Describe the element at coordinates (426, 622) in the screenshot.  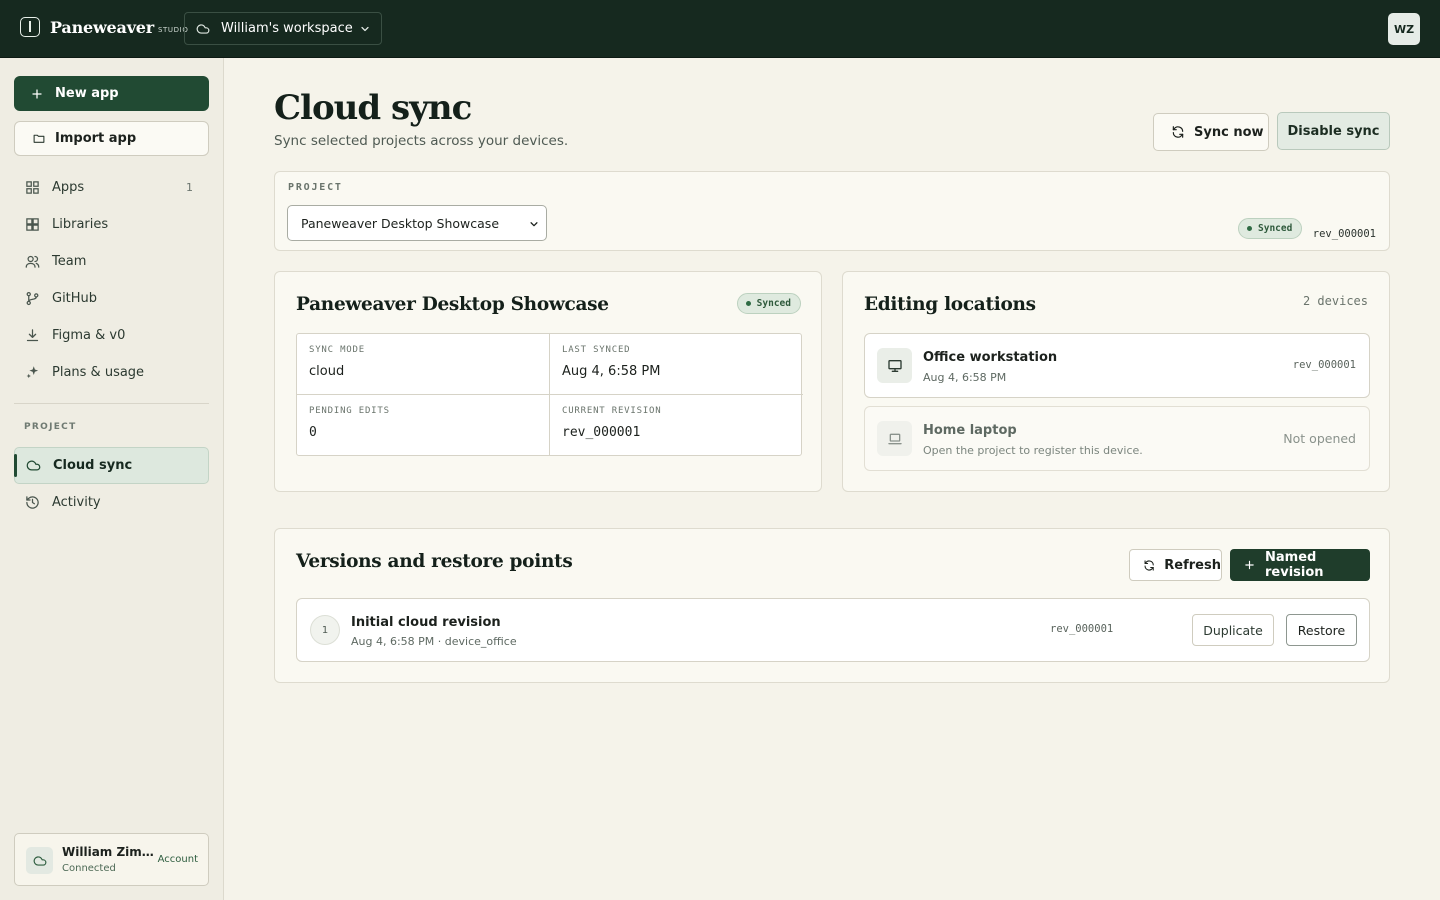
I see `revision-name: Initial cloud revision` at that location.